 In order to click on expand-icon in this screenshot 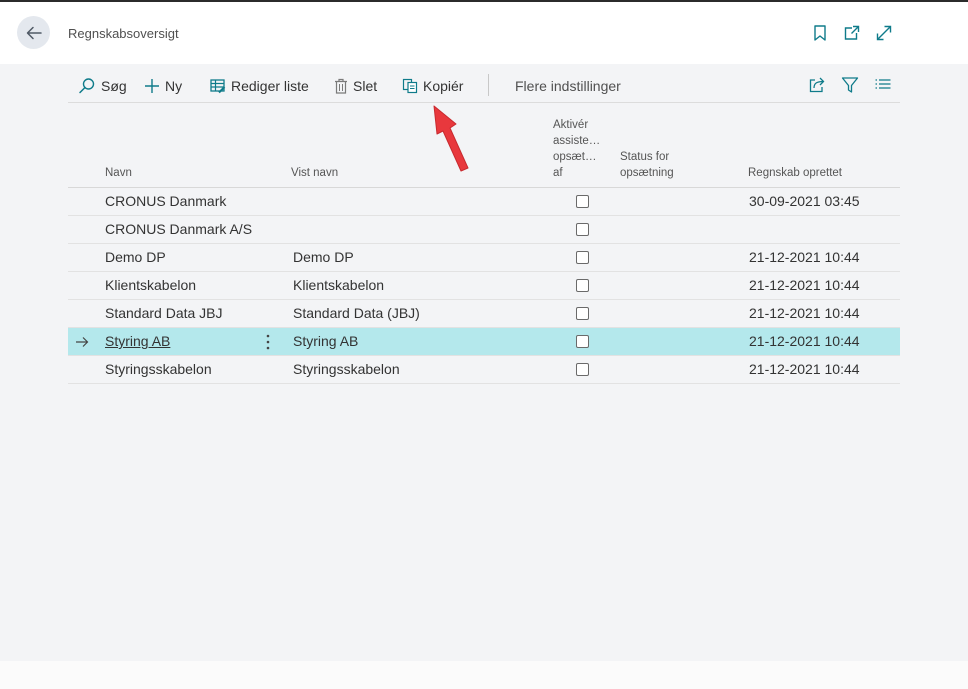, I will do `click(884, 33)`.